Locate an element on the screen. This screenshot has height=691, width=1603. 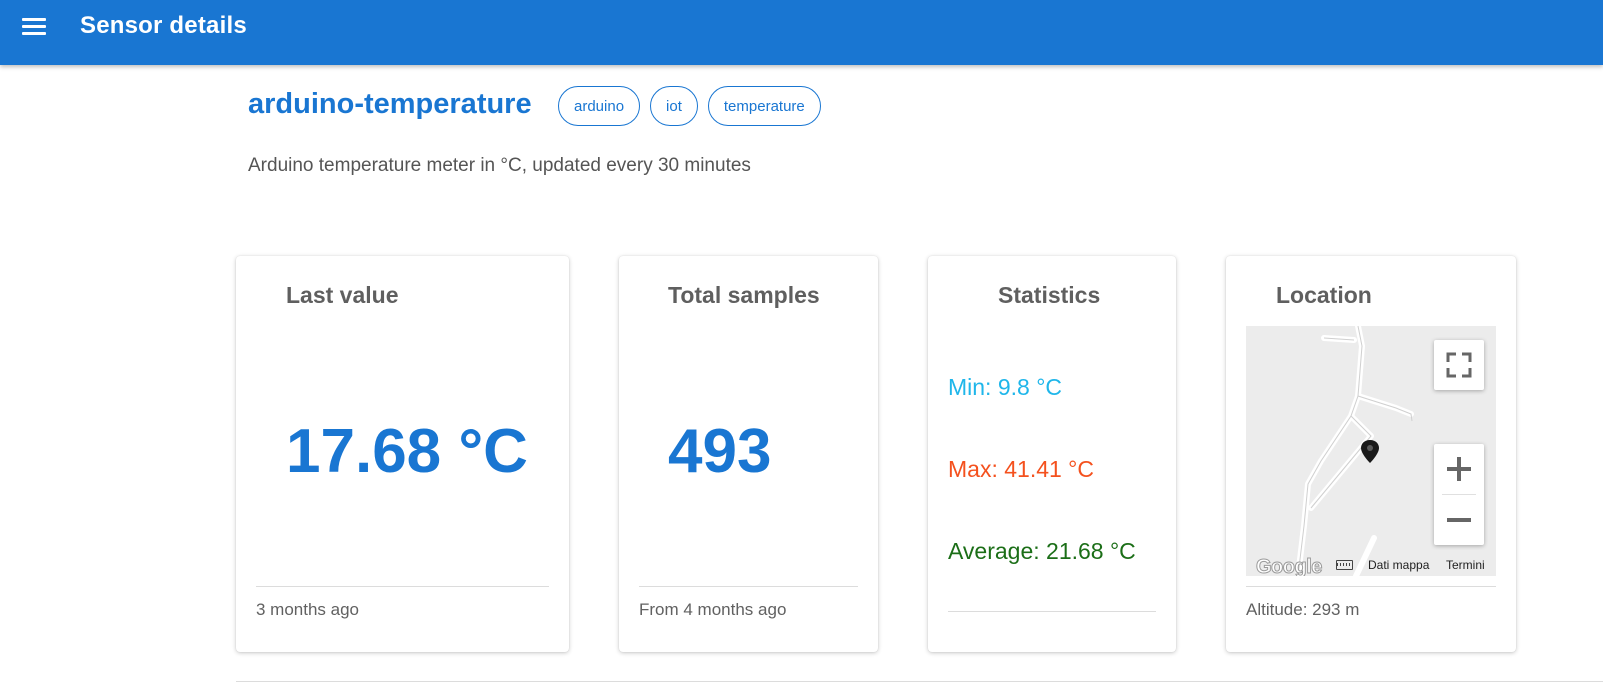
card-title: Statistics is located at coordinates (1049, 295).